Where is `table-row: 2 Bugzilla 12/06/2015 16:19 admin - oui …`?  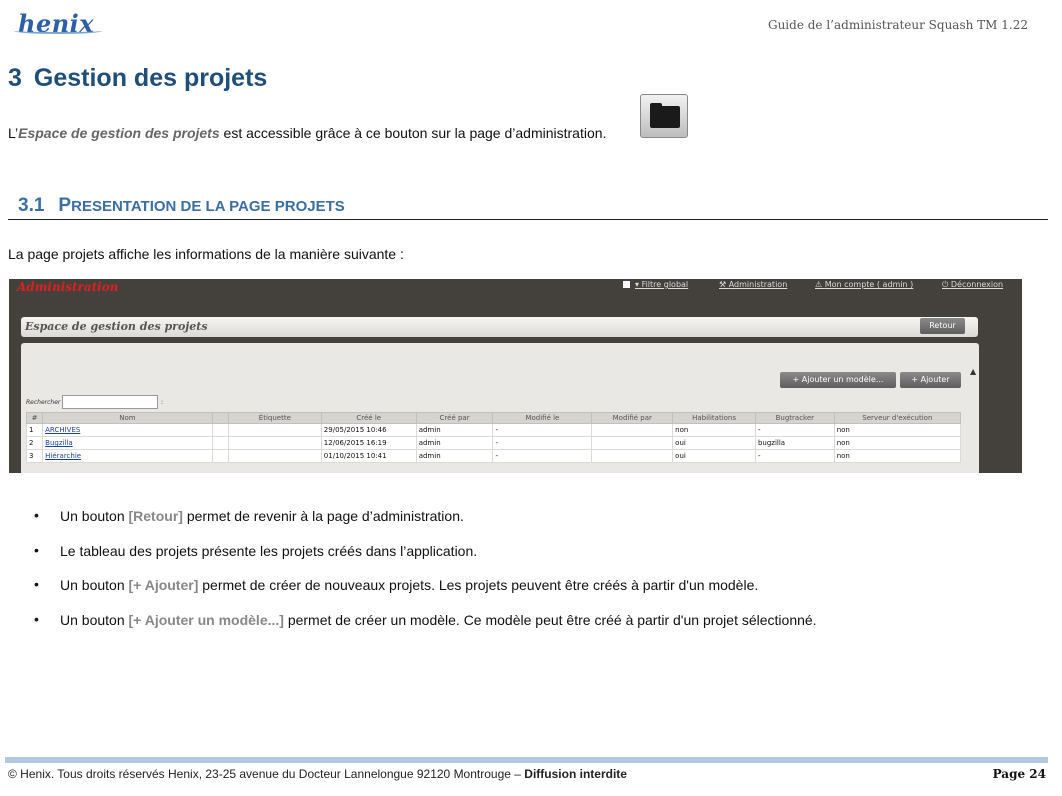
table-row: 2 Bugzilla 12/06/2015 16:19 admin - oui … is located at coordinates (493, 443).